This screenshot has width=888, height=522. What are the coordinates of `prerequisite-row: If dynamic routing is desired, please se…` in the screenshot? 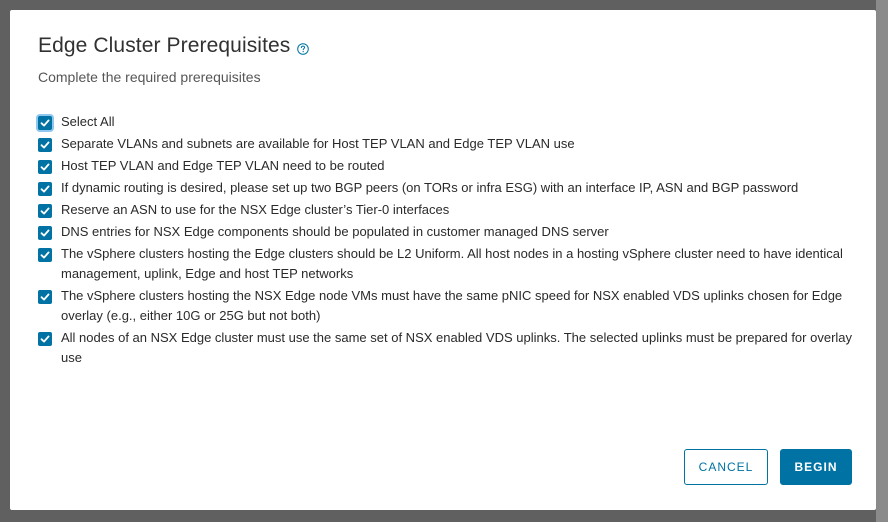 It's located at (453, 189).